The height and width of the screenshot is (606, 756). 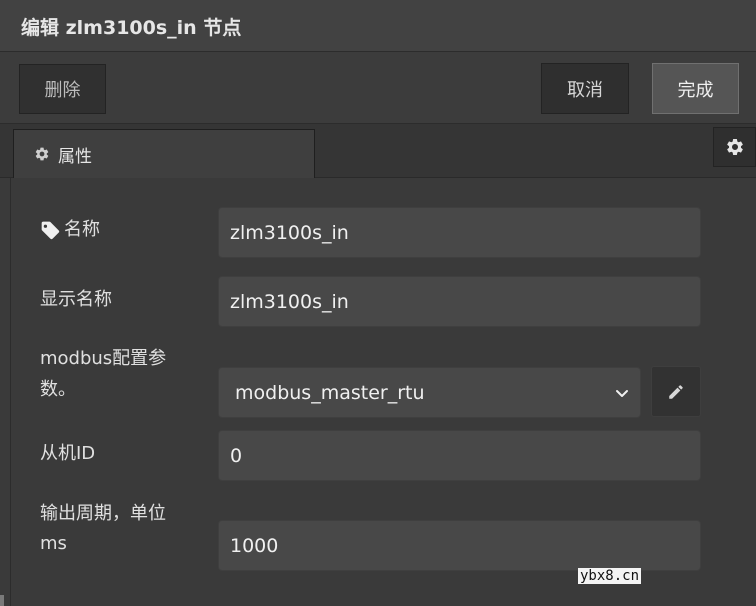 What do you see at coordinates (459, 232) in the screenshot?
I see `name-input: zlm3100s_in` at bounding box center [459, 232].